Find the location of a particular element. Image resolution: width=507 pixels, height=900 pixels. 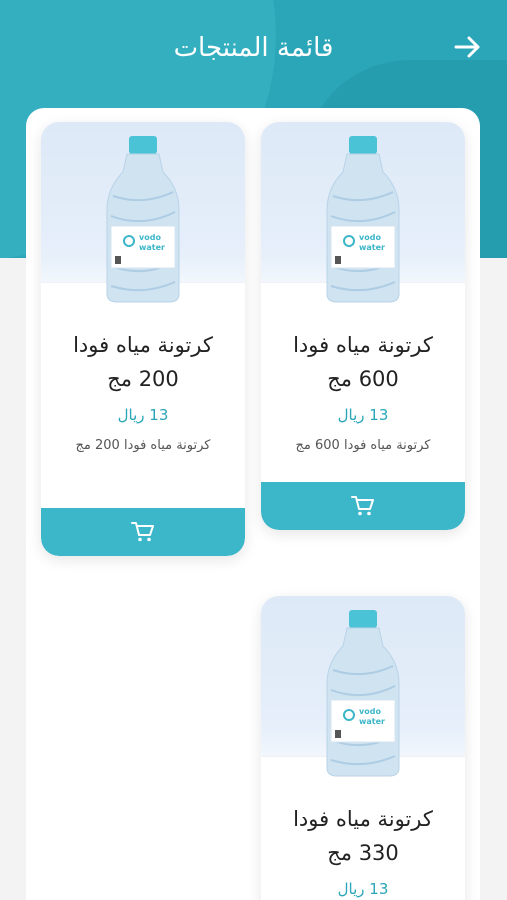

page-title: قائمة المنتجات is located at coordinates (253, 48).